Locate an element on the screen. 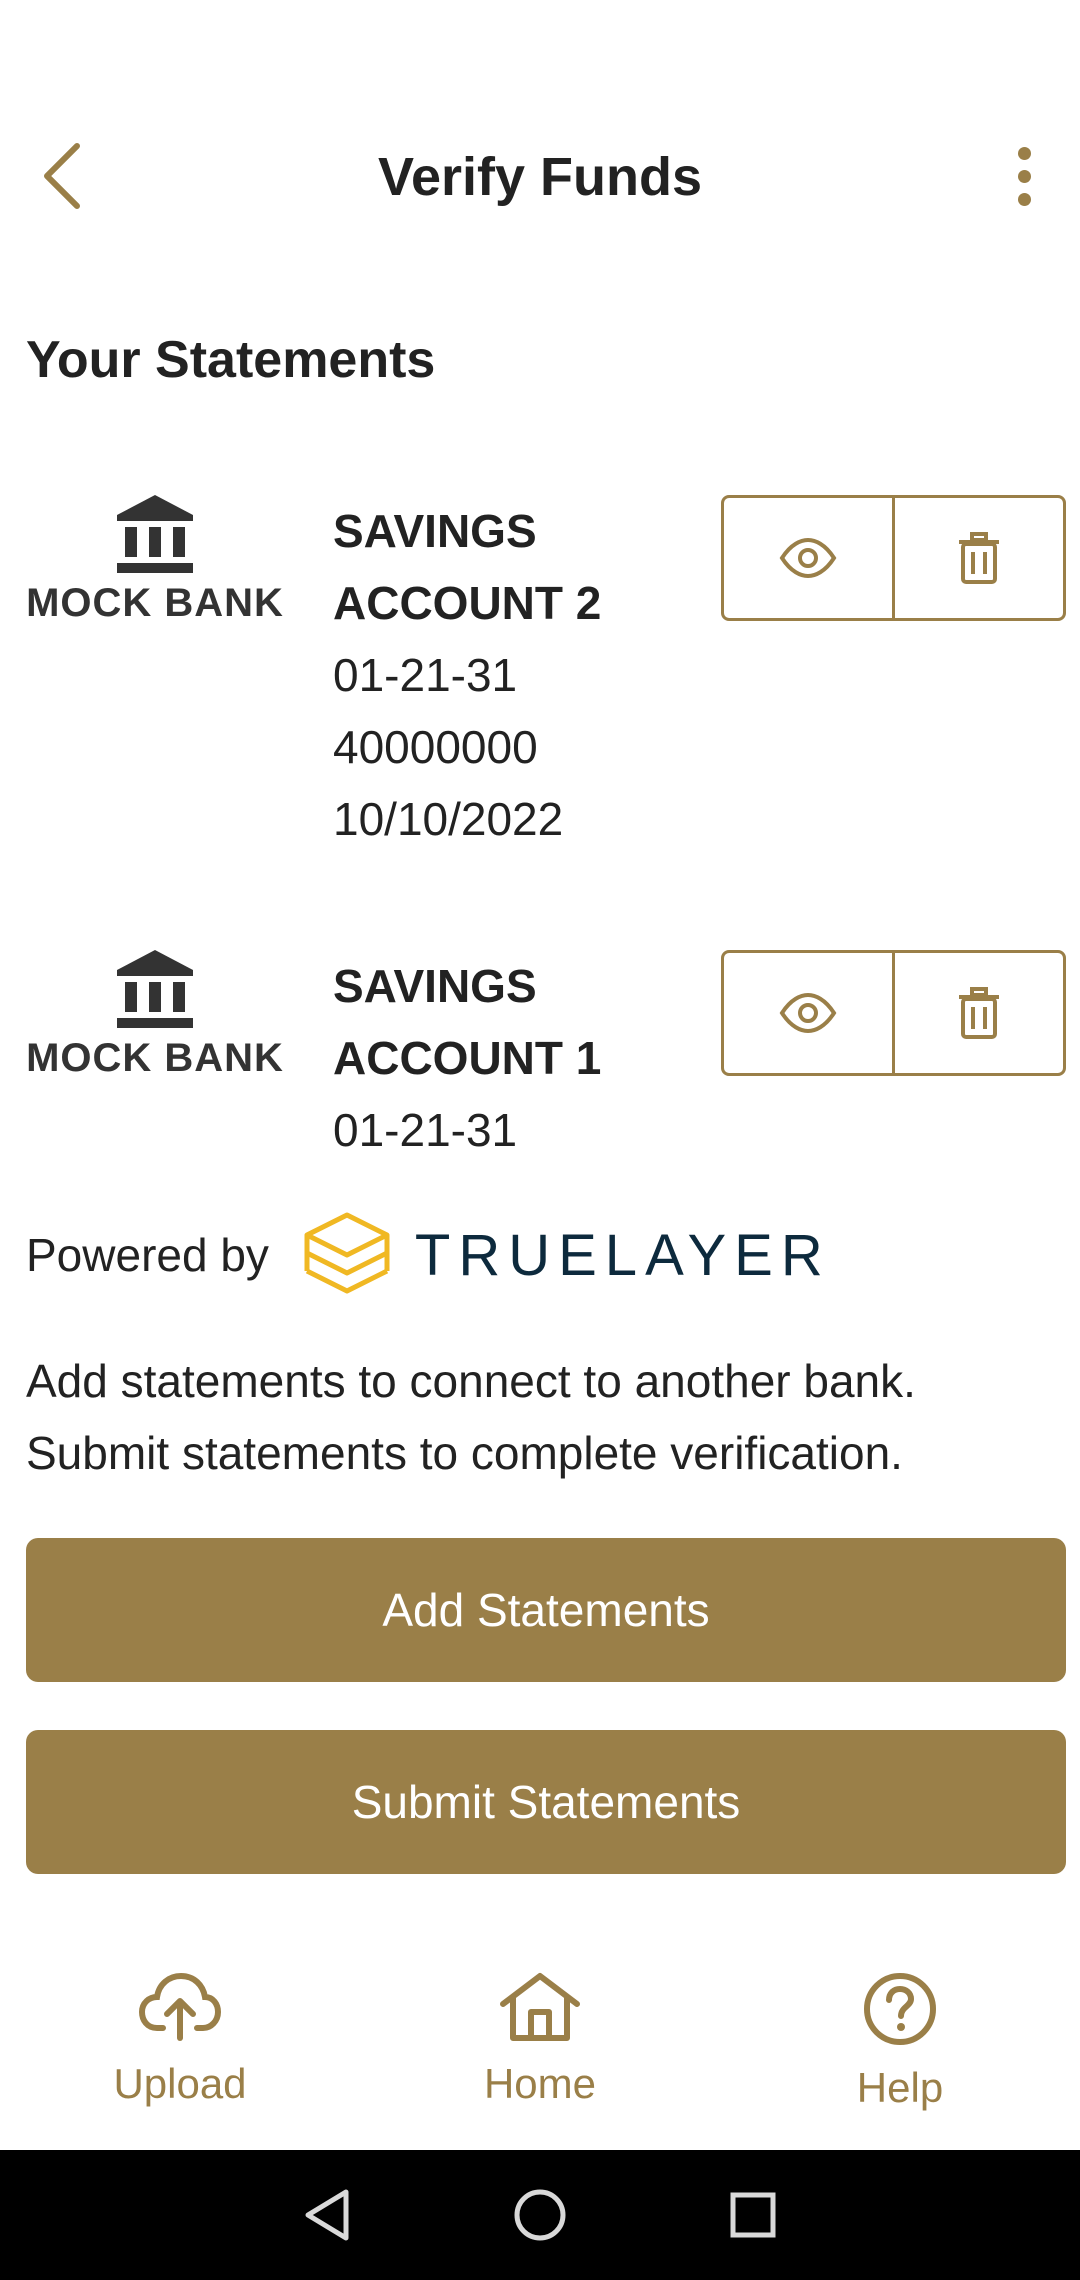  home-icon is located at coordinates (540, 2007).